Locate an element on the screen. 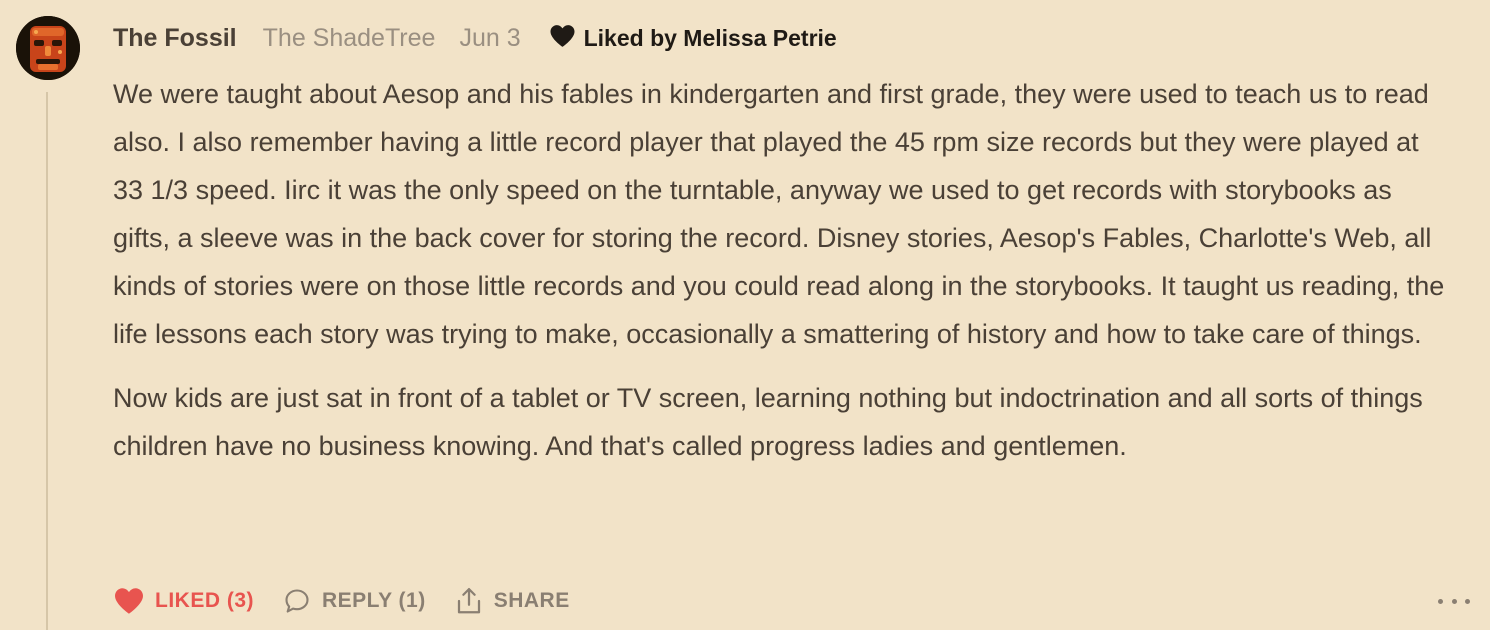 The height and width of the screenshot is (630, 1490). liked-by-text: Liked by Melissa Petrie is located at coordinates (710, 37).